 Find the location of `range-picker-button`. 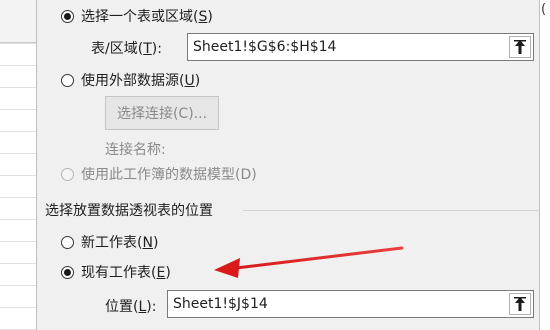

range-picker-button is located at coordinates (520, 47).